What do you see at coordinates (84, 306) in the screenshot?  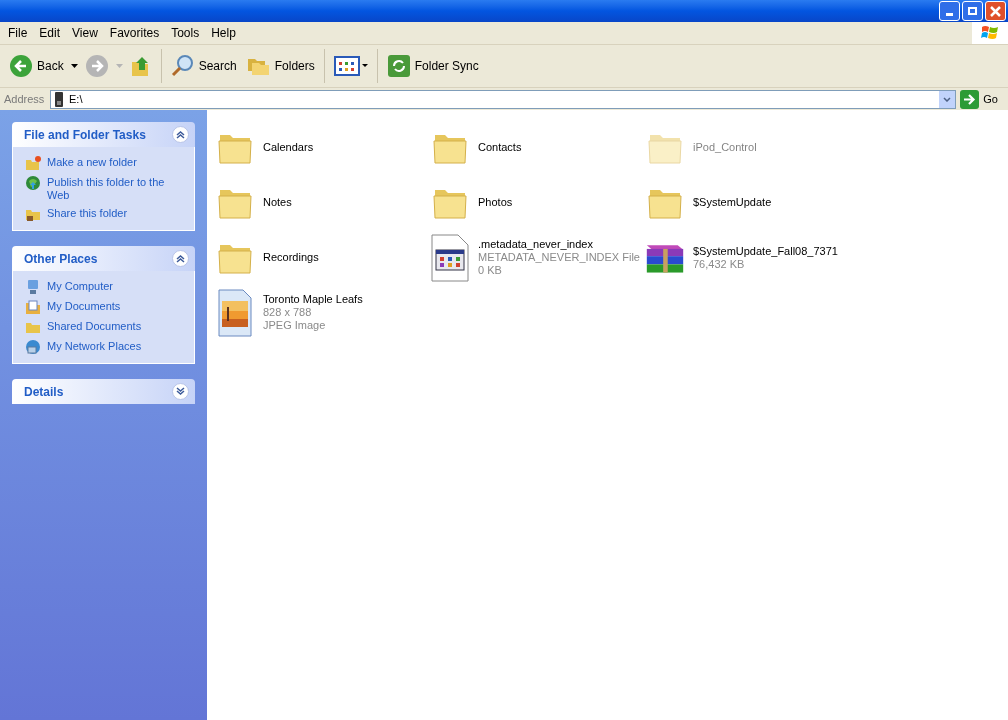 I see `task-link: My Documents` at bounding box center [84, 306].